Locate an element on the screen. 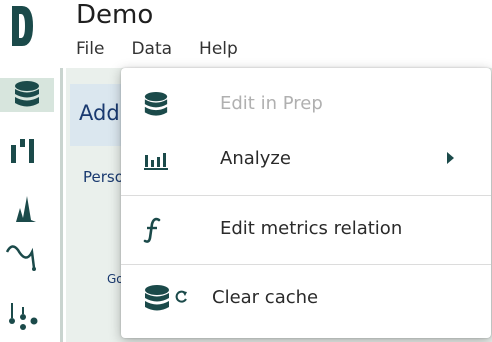 This screenshot has width=492, height=342. add-card-label: Add is located at coordinates (99, 113).